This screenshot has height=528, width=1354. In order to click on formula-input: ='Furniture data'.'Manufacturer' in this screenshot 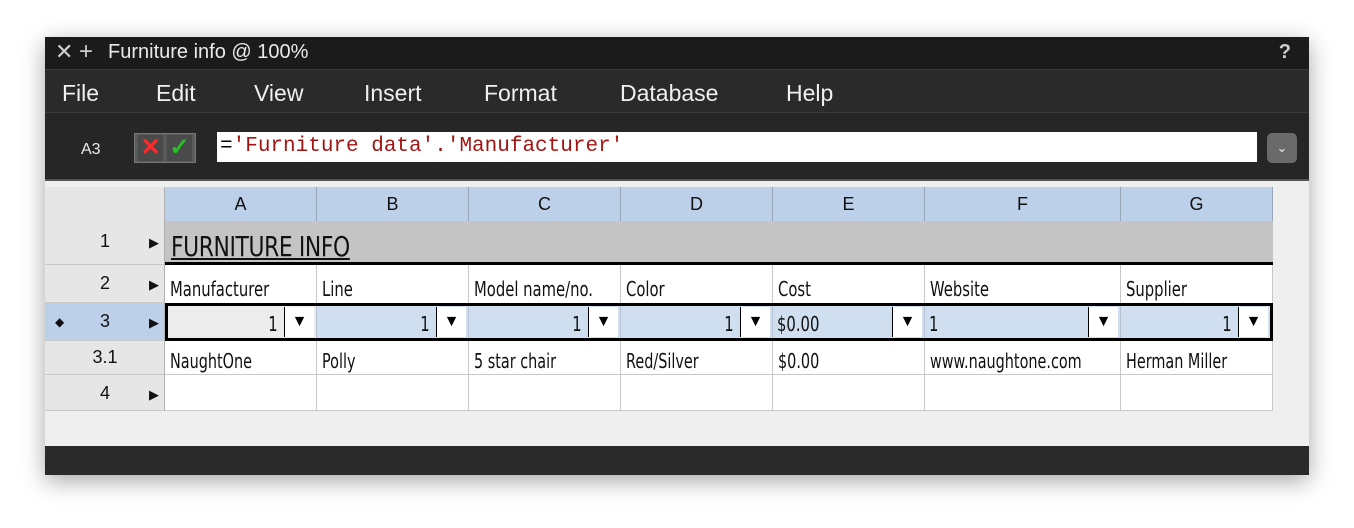, I will do `click(737, 147)`.